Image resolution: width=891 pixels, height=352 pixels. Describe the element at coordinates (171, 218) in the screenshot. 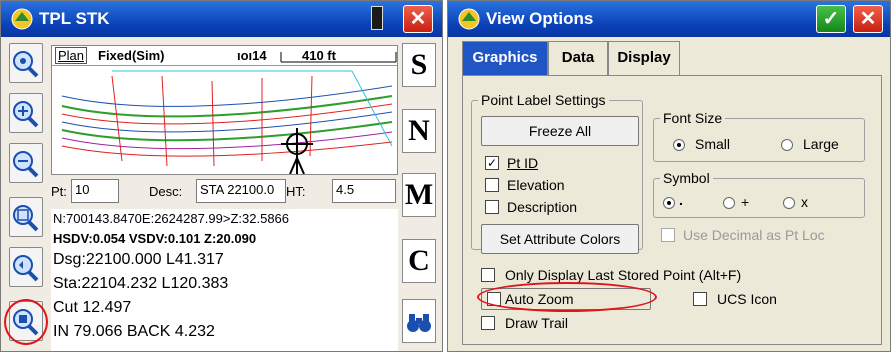

I see `coordinate-line: N:700143.8470E:2624287.99>Z:32.5866` at that location.